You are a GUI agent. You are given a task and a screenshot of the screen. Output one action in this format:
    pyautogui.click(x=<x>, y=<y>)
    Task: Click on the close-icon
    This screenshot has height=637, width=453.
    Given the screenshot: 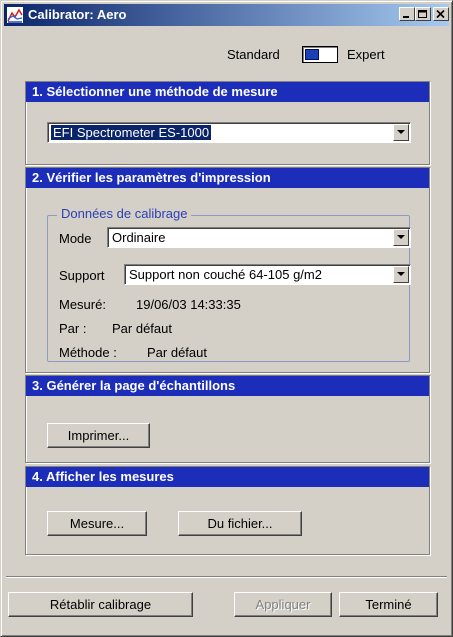 What is the action you would take?
    pyautogui.click(x=440, y=14)
    